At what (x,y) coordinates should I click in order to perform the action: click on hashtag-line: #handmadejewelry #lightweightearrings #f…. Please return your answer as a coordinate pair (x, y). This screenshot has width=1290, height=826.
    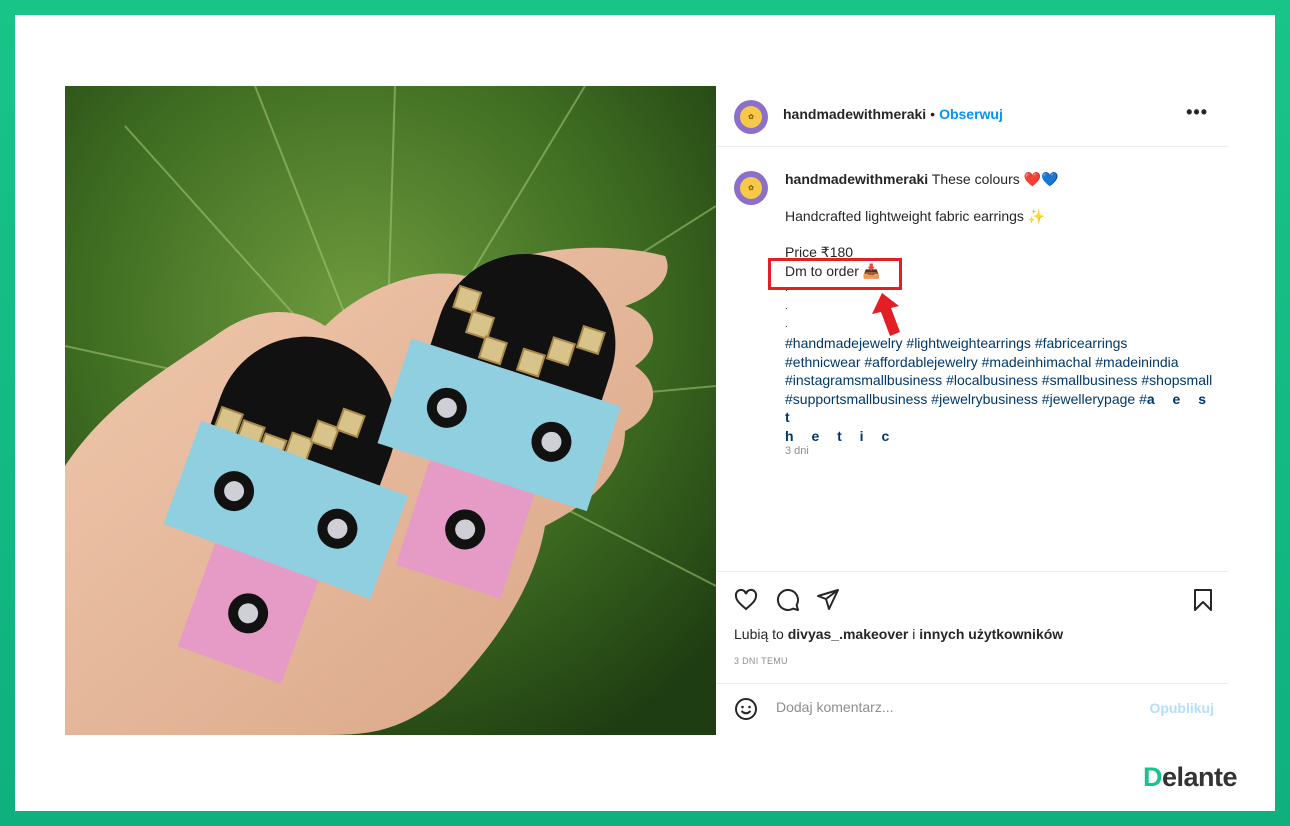
    Looking at the image, I should click on (956, 343).